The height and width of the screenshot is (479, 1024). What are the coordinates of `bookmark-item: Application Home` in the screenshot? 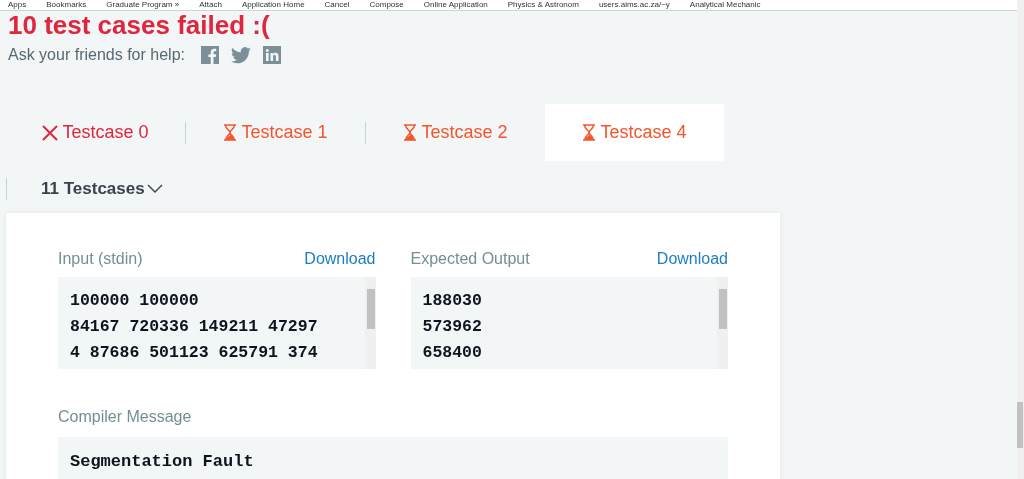 It's located at (273, 5).